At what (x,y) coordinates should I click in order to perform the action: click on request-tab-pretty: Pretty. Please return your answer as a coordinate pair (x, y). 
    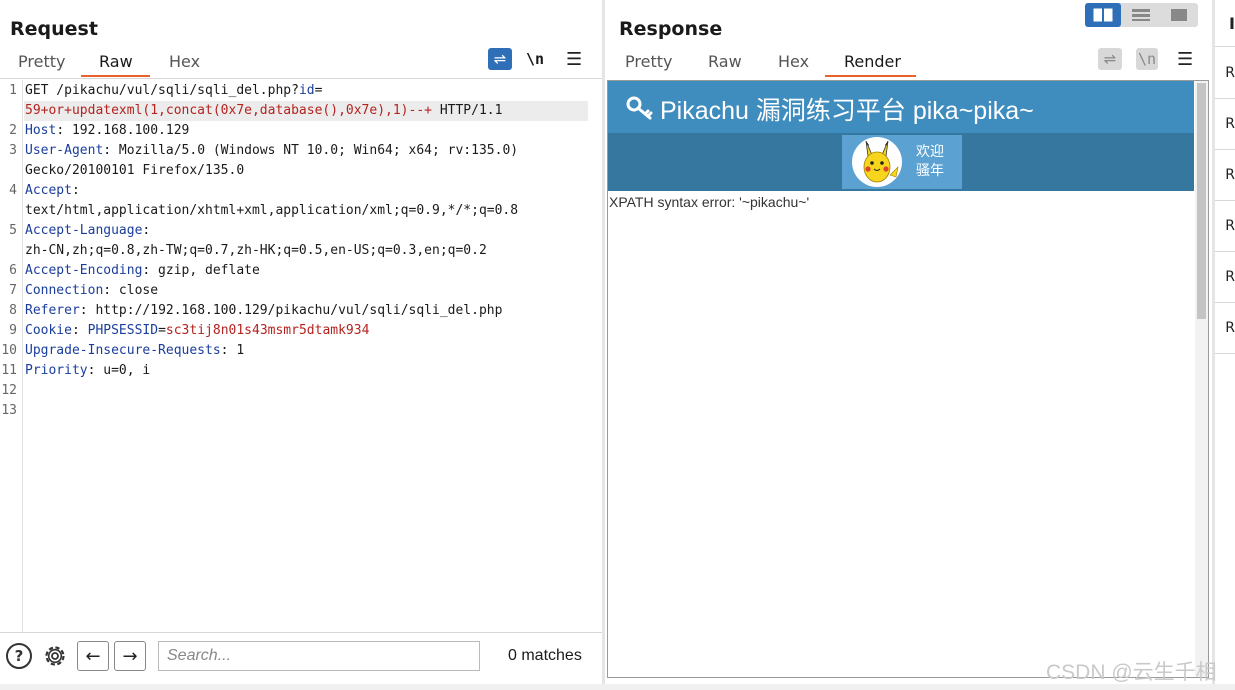
    Looking at the image, I should click on (41, 61).